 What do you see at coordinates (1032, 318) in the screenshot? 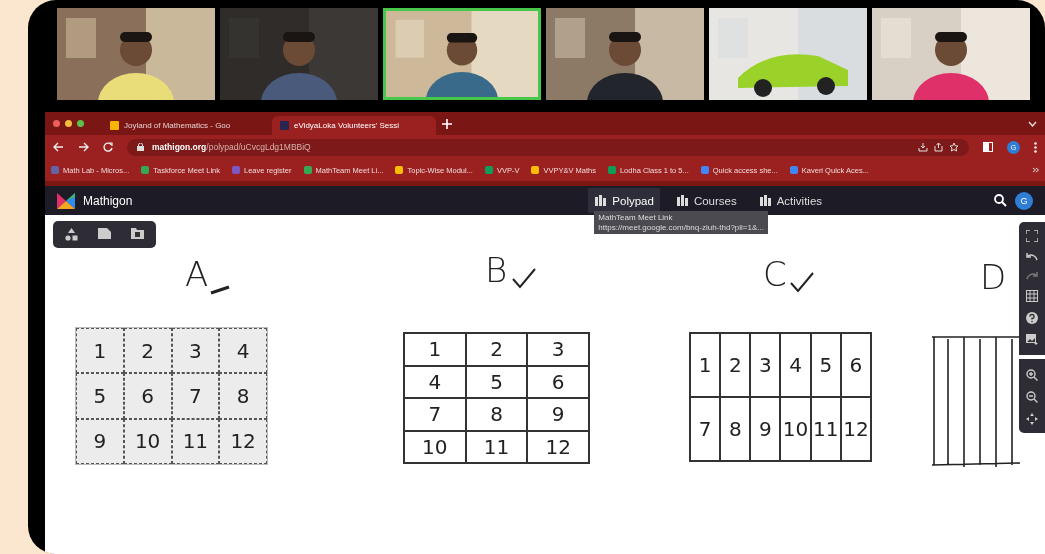
I see `help-icon` at bounding box center [1032, 318].